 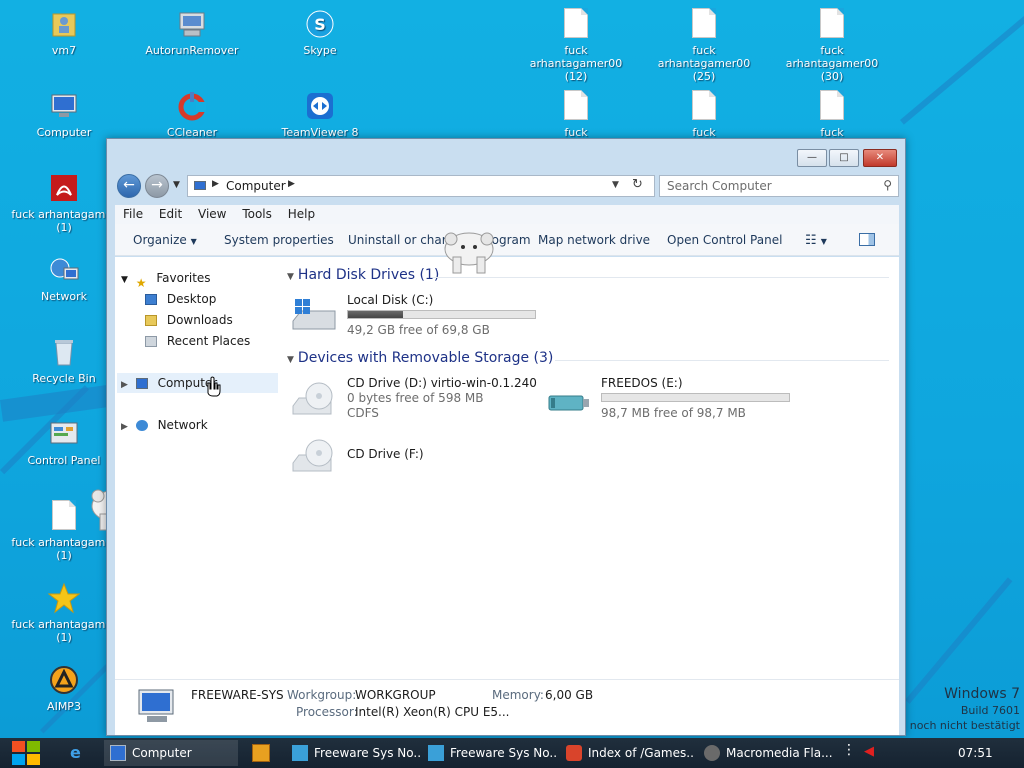 What do you see at coordinates (64, 360) in the screenshot?
I see `desktop-icon-recycle-bin: Recycle Bin` at bounding box center [64, 360].